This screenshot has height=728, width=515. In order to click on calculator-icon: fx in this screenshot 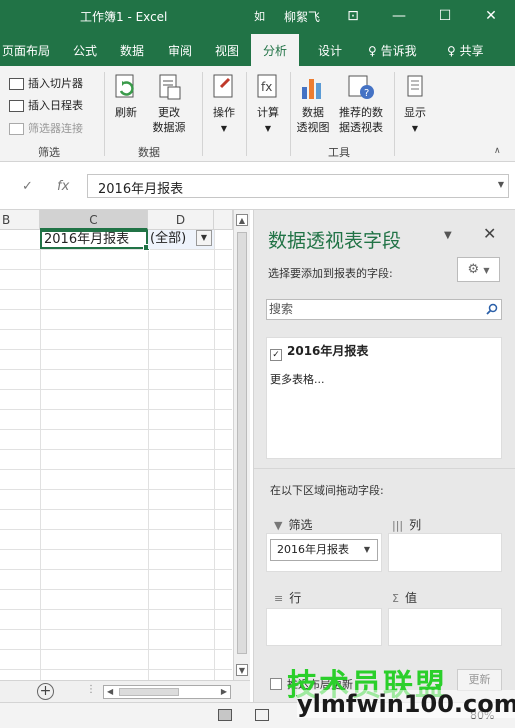, I will do `click(268, 88)`.